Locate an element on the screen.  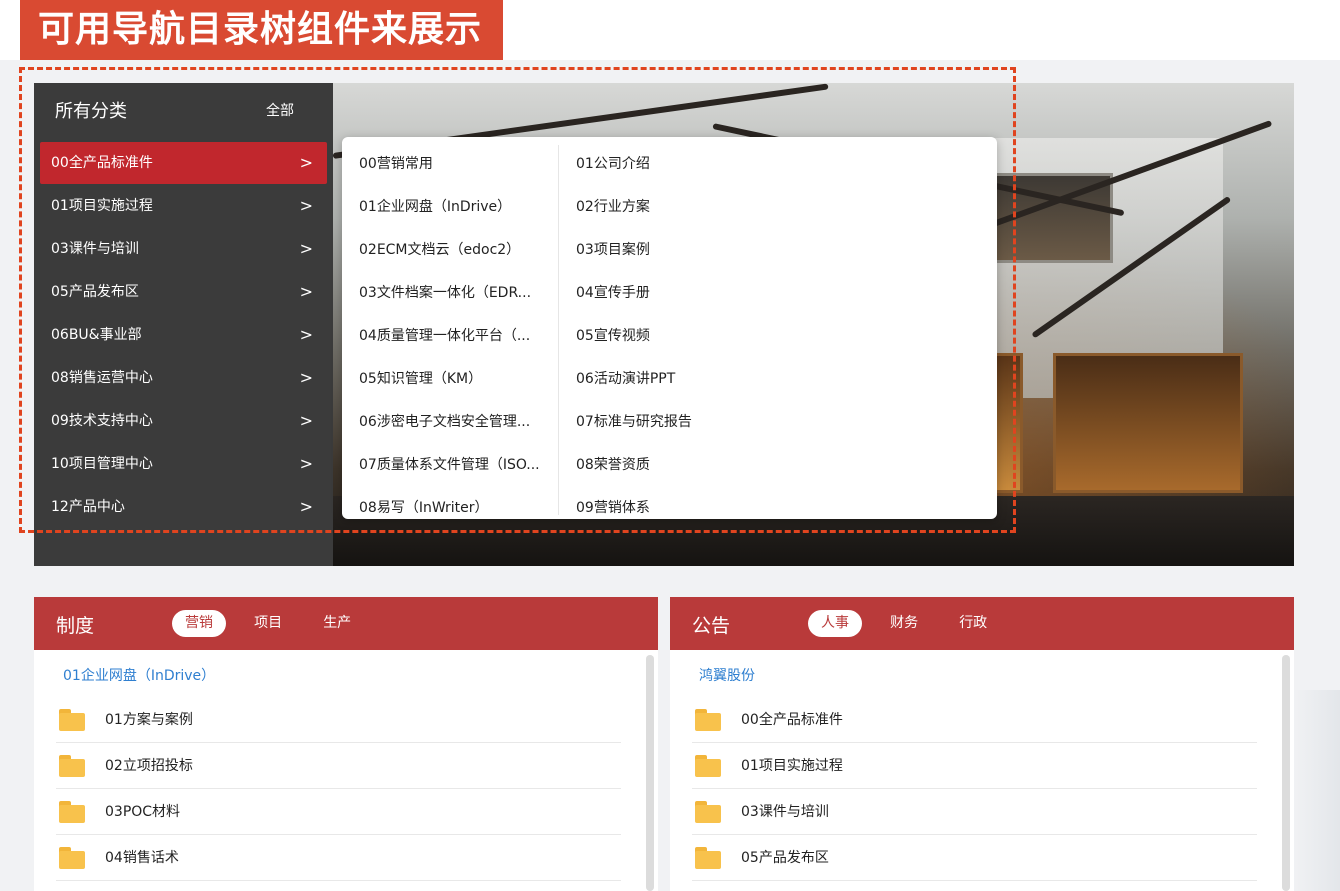
list-item: 02立项招投标 is located at coordinates (338, 766).